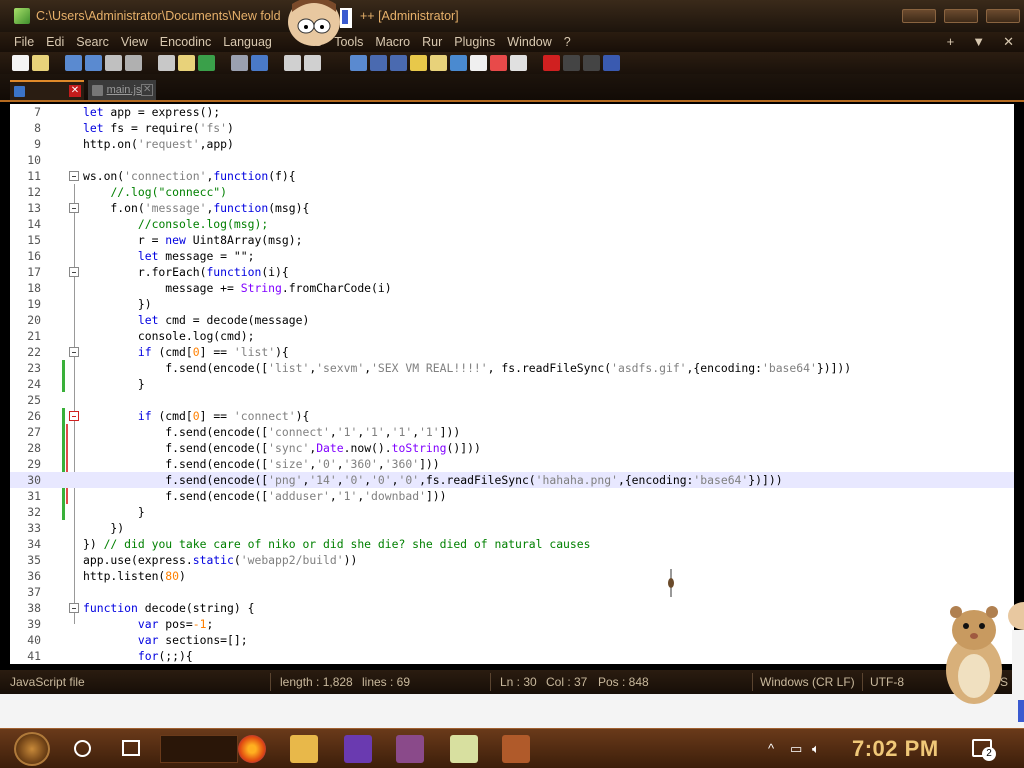 The height and width of the screenshot is (768, 1024). What do you see at coordinates (512, 144) in the screenshot?
I see `code-line: 9 http.on('request',app)` at bounding box center [512, 144].